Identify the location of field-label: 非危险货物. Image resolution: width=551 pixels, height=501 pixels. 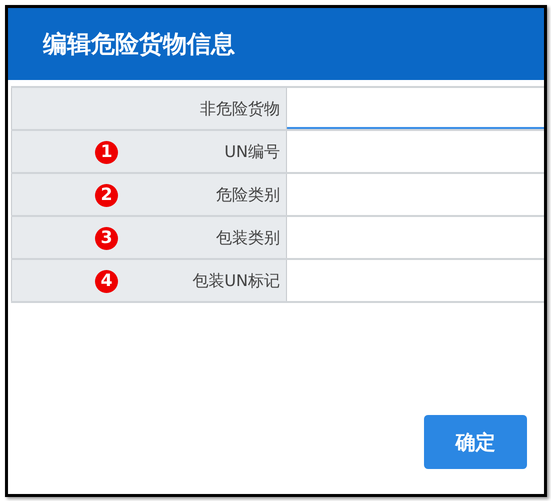
(240, 109).